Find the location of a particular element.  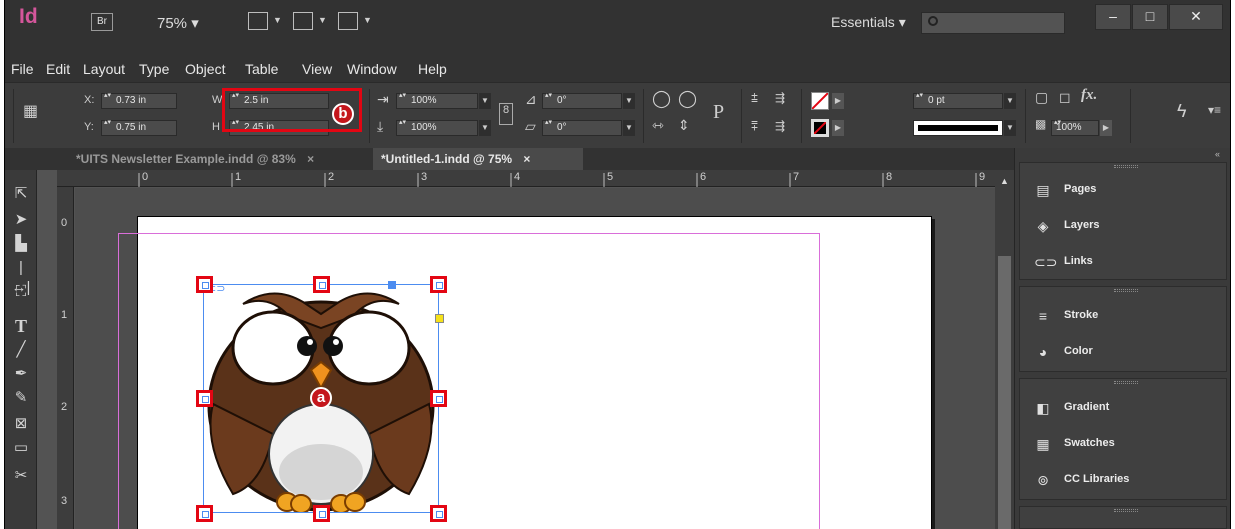

bridge-button: Br is located at coordinates (102, 22).